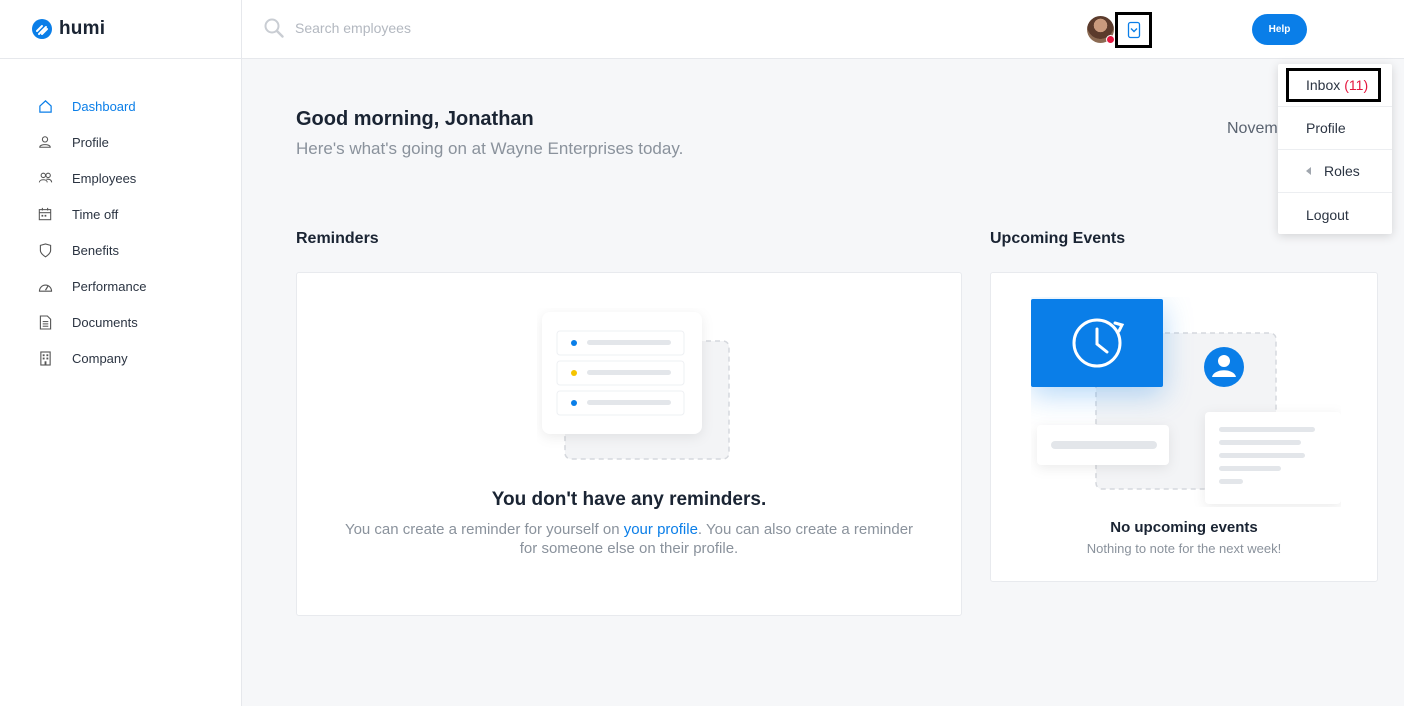  Describe the element at coordinates (45, 106) in the screenshot. I see `home-icon` at that location.